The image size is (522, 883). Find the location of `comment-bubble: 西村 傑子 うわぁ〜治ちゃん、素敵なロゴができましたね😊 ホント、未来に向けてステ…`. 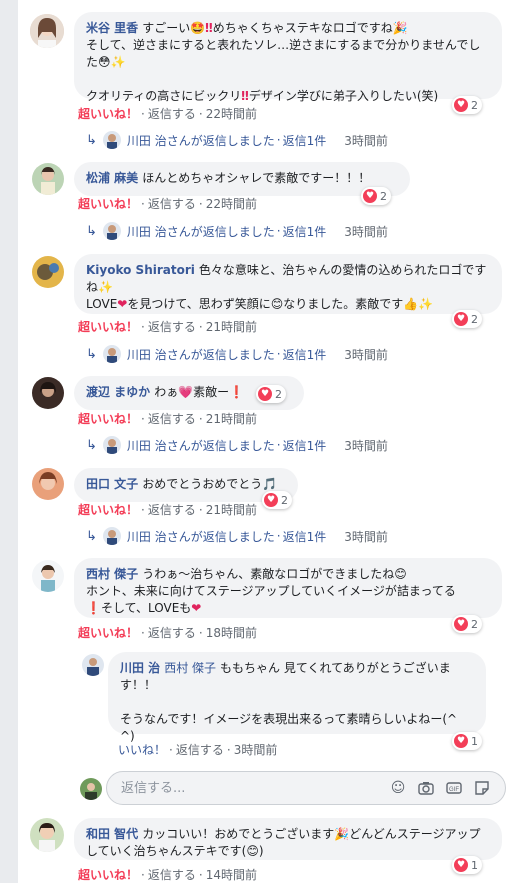

comment-bubble: 西村 傑子 うわぁ〜治ちゃん、素敵なロゴができましたね😊 ホント、未来に向けてステ… is located at coordinates (288, 588).